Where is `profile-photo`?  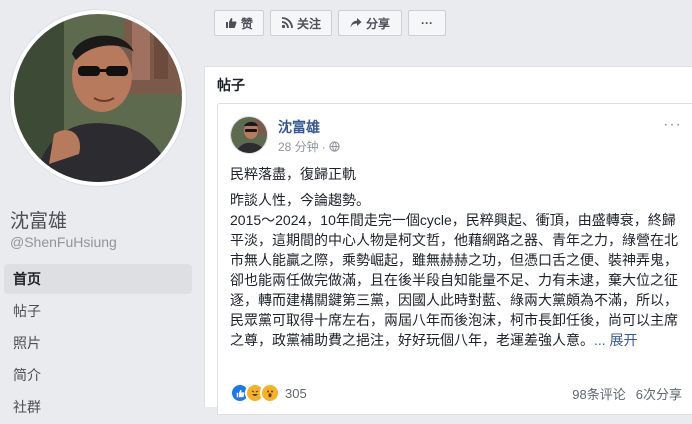
profile-photo is located at coordinates (98, 98).